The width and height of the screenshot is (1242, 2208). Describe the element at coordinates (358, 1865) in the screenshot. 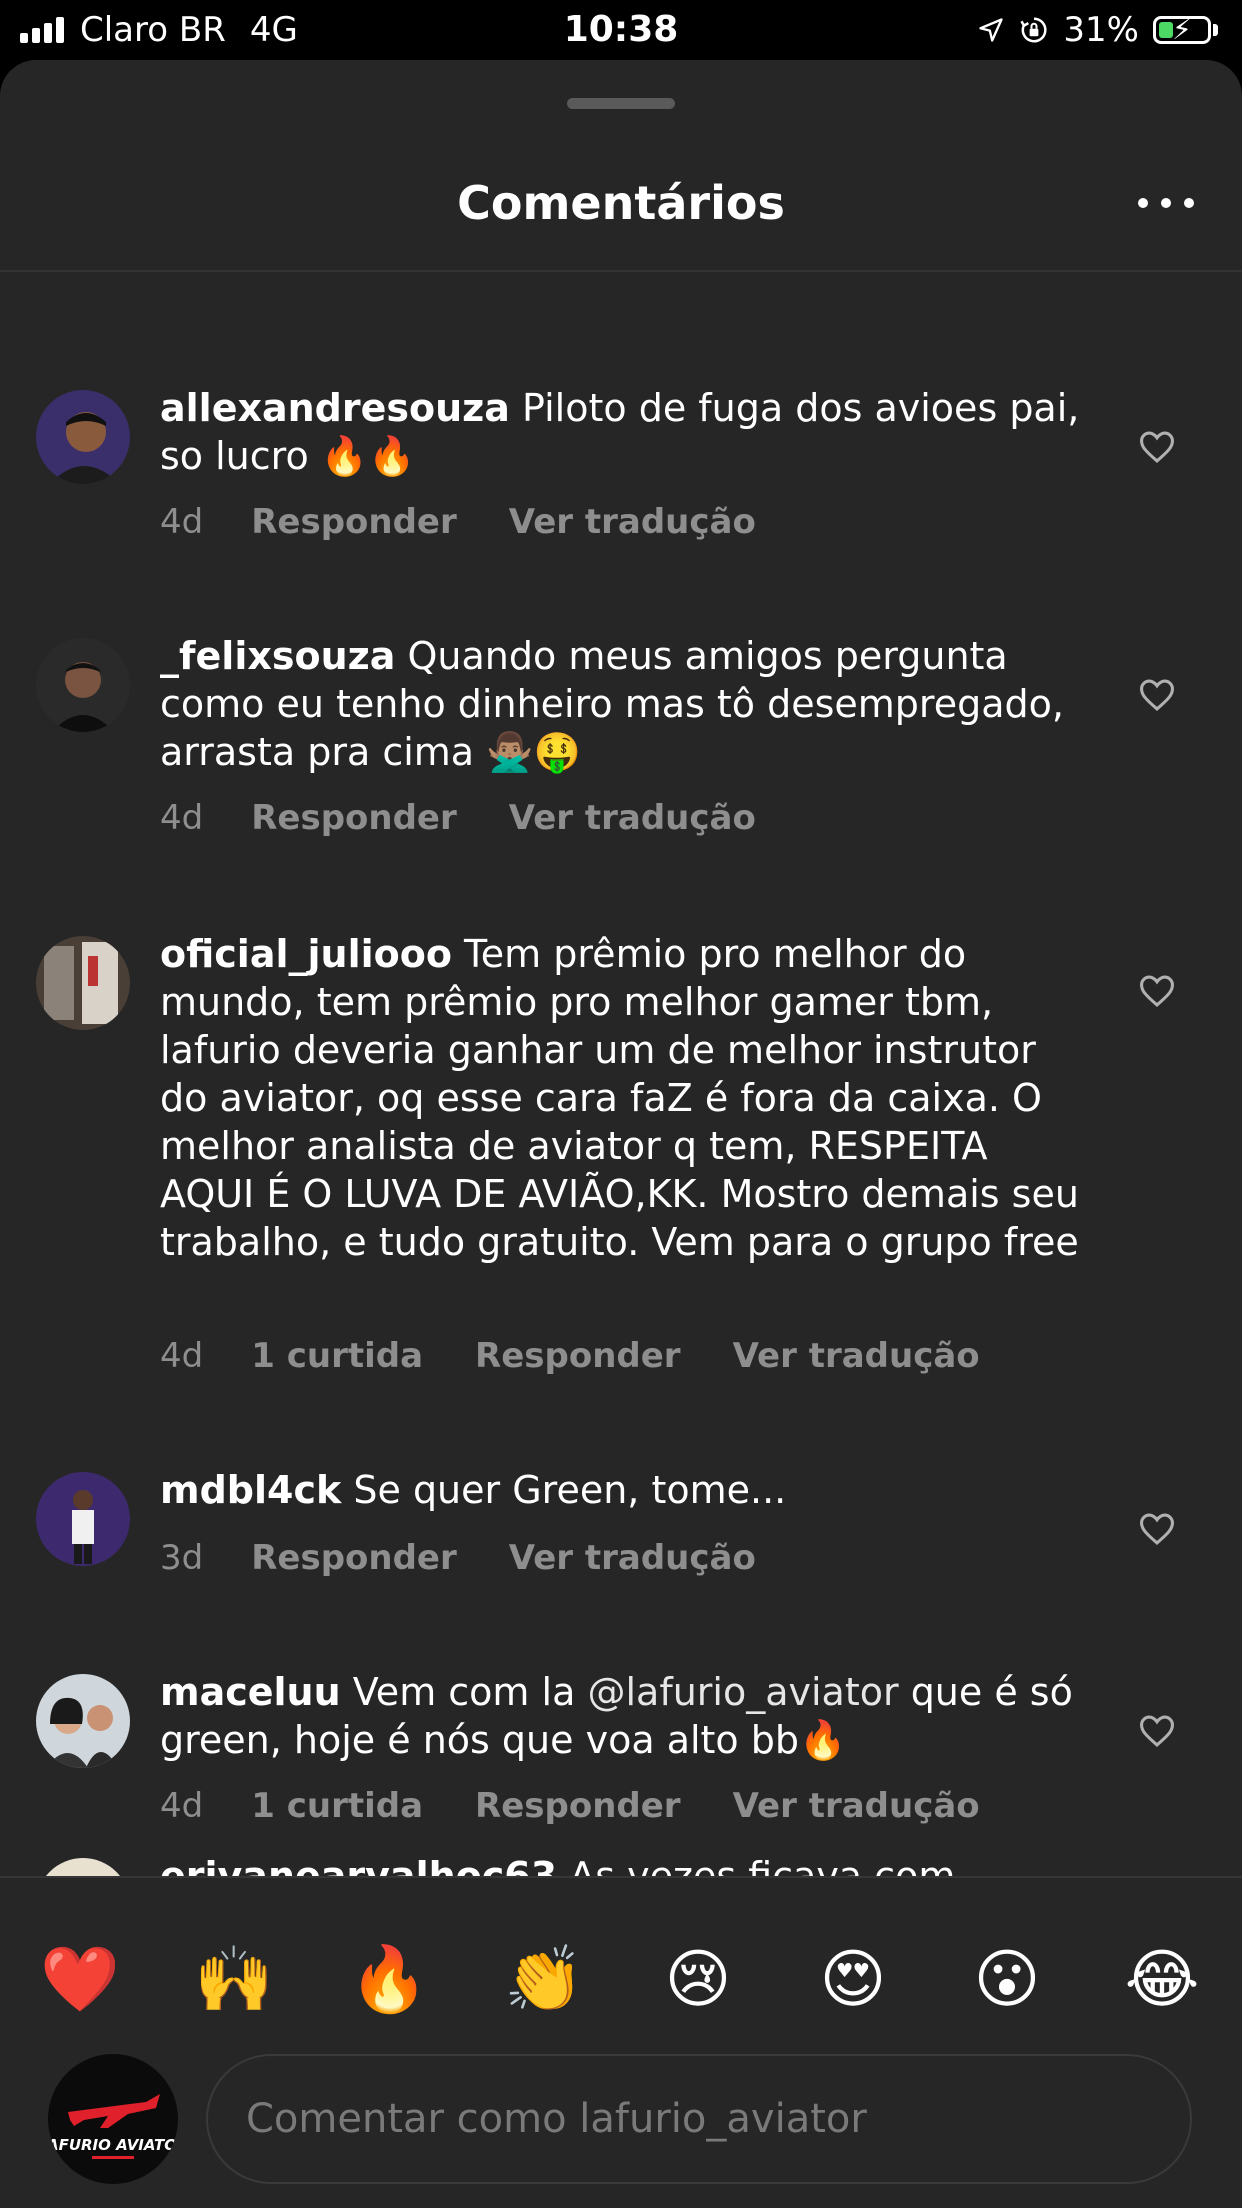

I see `comment-username: erivanearvalhoc63` at that location.